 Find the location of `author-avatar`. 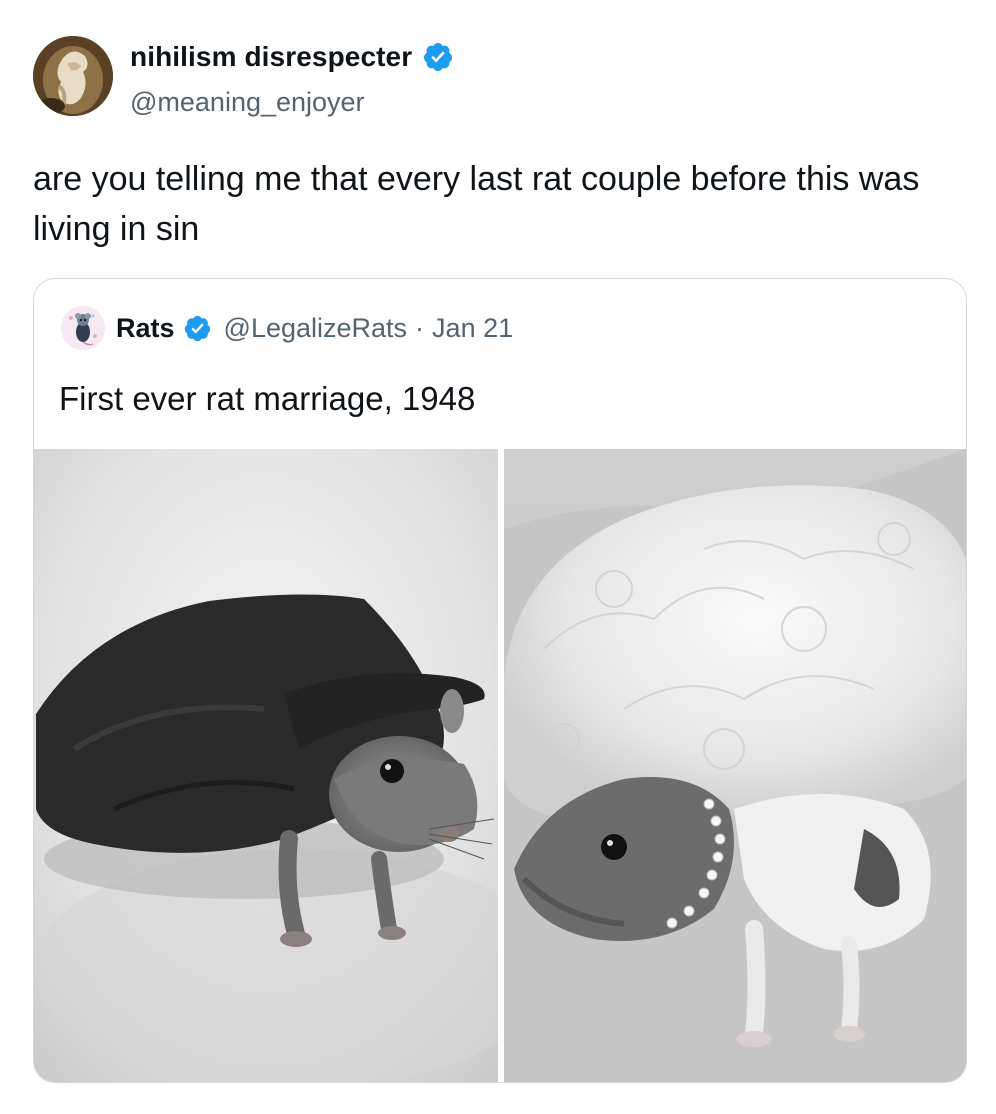

author-avatar is located at coordinates (73, 76).